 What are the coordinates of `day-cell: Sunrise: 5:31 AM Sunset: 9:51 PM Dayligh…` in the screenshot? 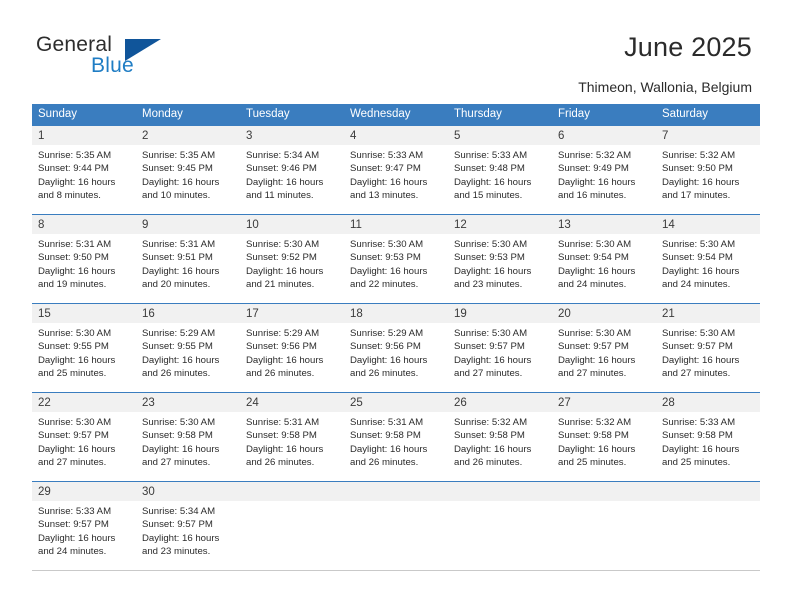 It's located at (188, 268).